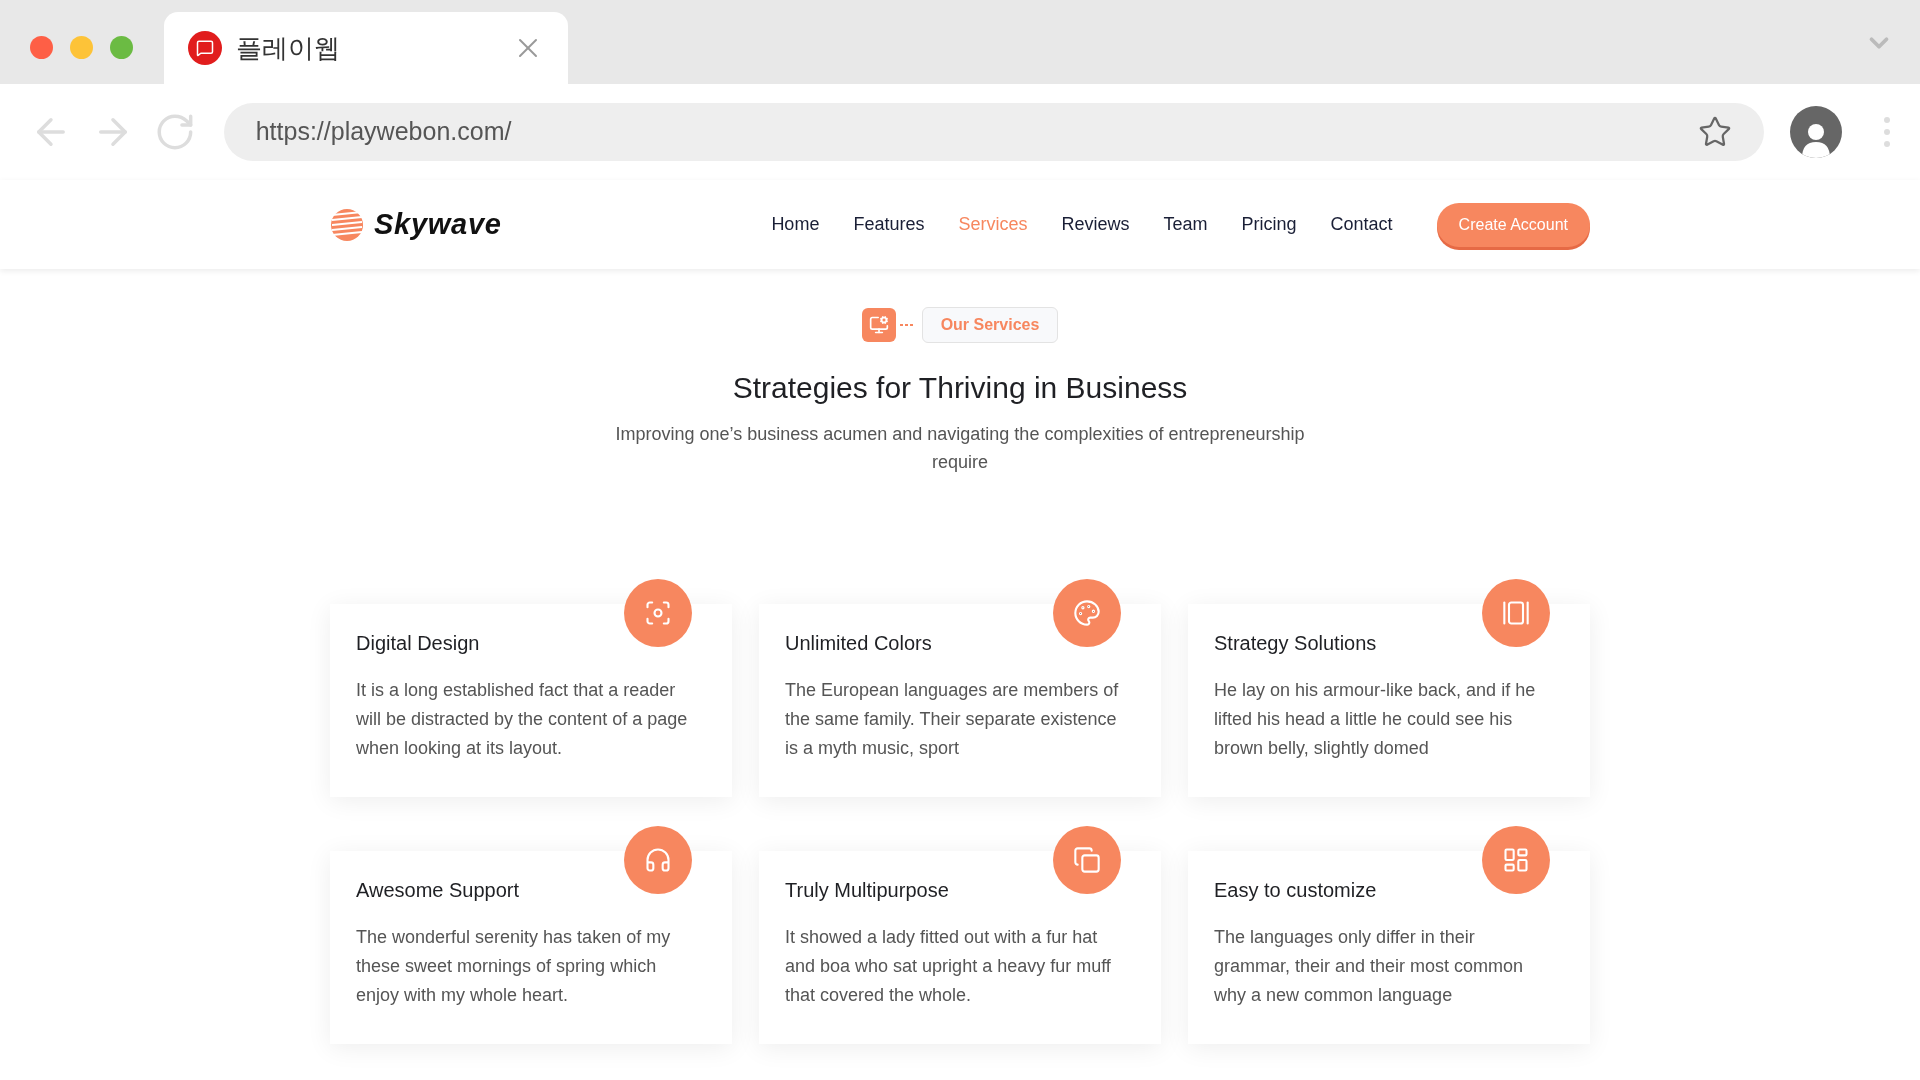 The height and width of the screenshot is (1080, 1920). Describe the element at coordinates (1816, 132) in the screenshot. I see `profile-icon` at that location.